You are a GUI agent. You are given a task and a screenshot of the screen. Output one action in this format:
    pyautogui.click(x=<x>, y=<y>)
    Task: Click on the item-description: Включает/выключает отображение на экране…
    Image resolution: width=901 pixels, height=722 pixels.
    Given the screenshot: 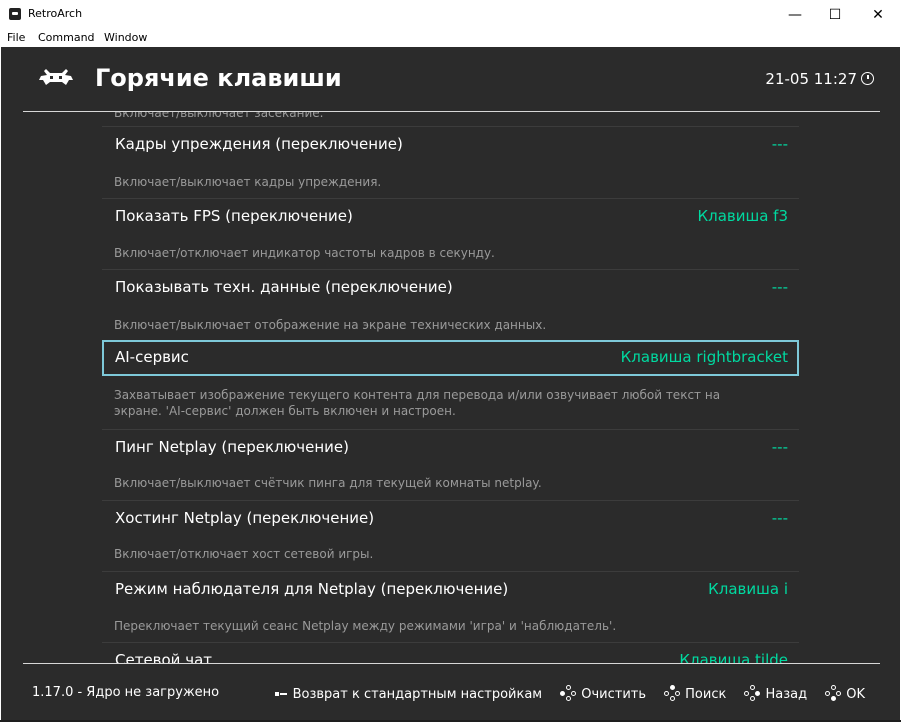 What is the action you would take?
    pyautogui.click(x=330, y=325)
    